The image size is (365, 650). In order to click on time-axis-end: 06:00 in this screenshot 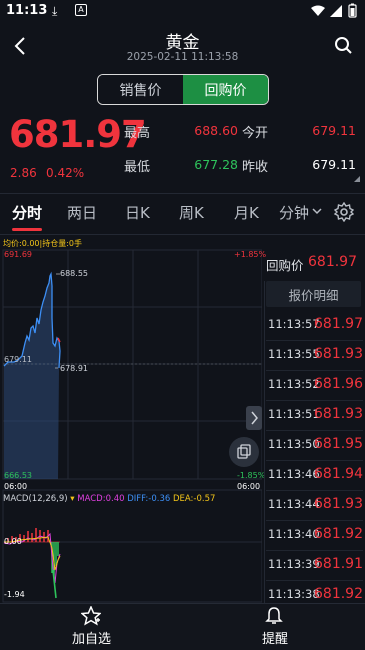, I will do `click(249, 486)`.